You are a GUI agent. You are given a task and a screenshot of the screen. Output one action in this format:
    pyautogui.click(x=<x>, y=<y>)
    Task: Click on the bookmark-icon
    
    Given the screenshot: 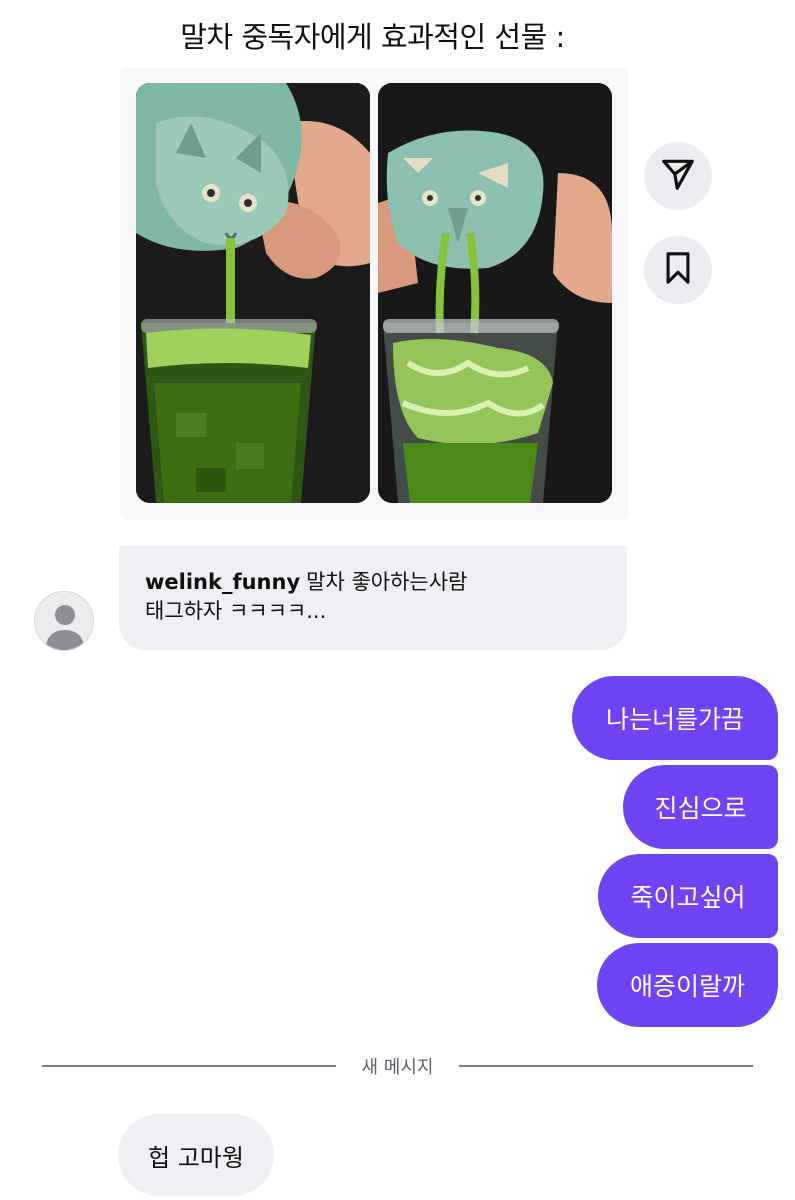 What is the action you would take?
    pyautogui.click(x=678, y=270)
    